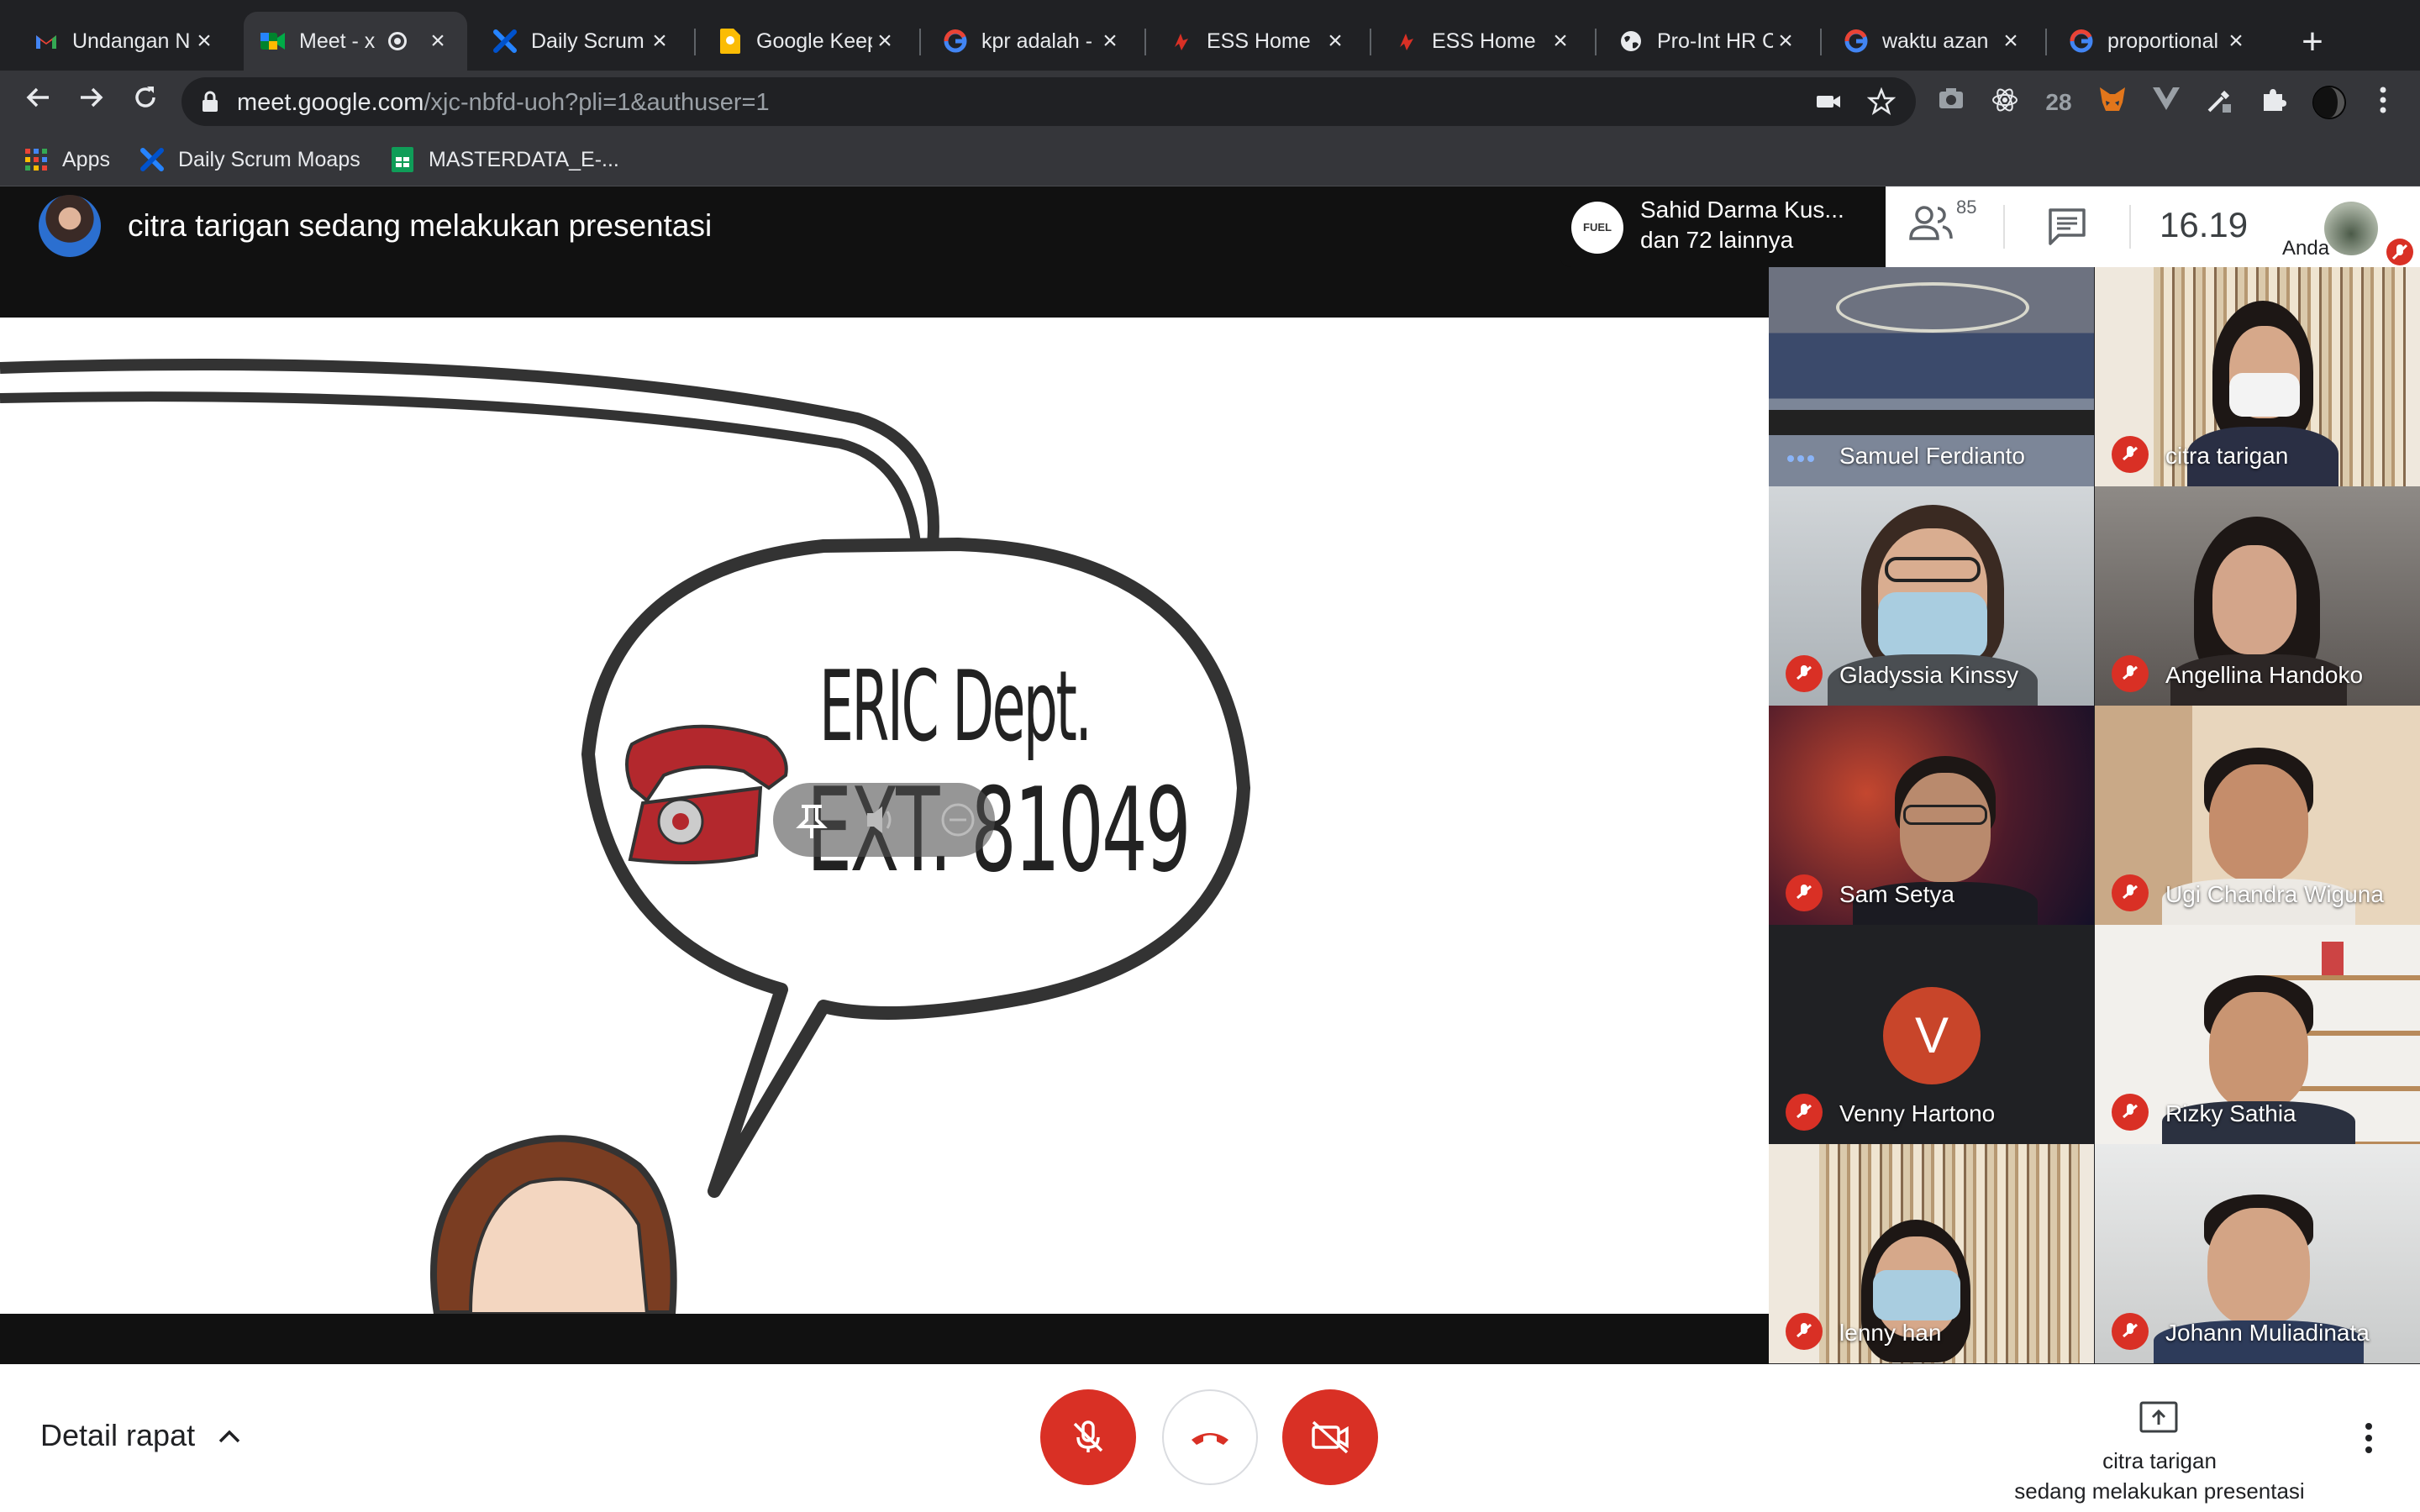 Image resolution: width=2420 pixels, height=1512 pixels. Describe the element at coordinates (2312, 42) in the screenshot. I see `new-tab-button: +` at that location.